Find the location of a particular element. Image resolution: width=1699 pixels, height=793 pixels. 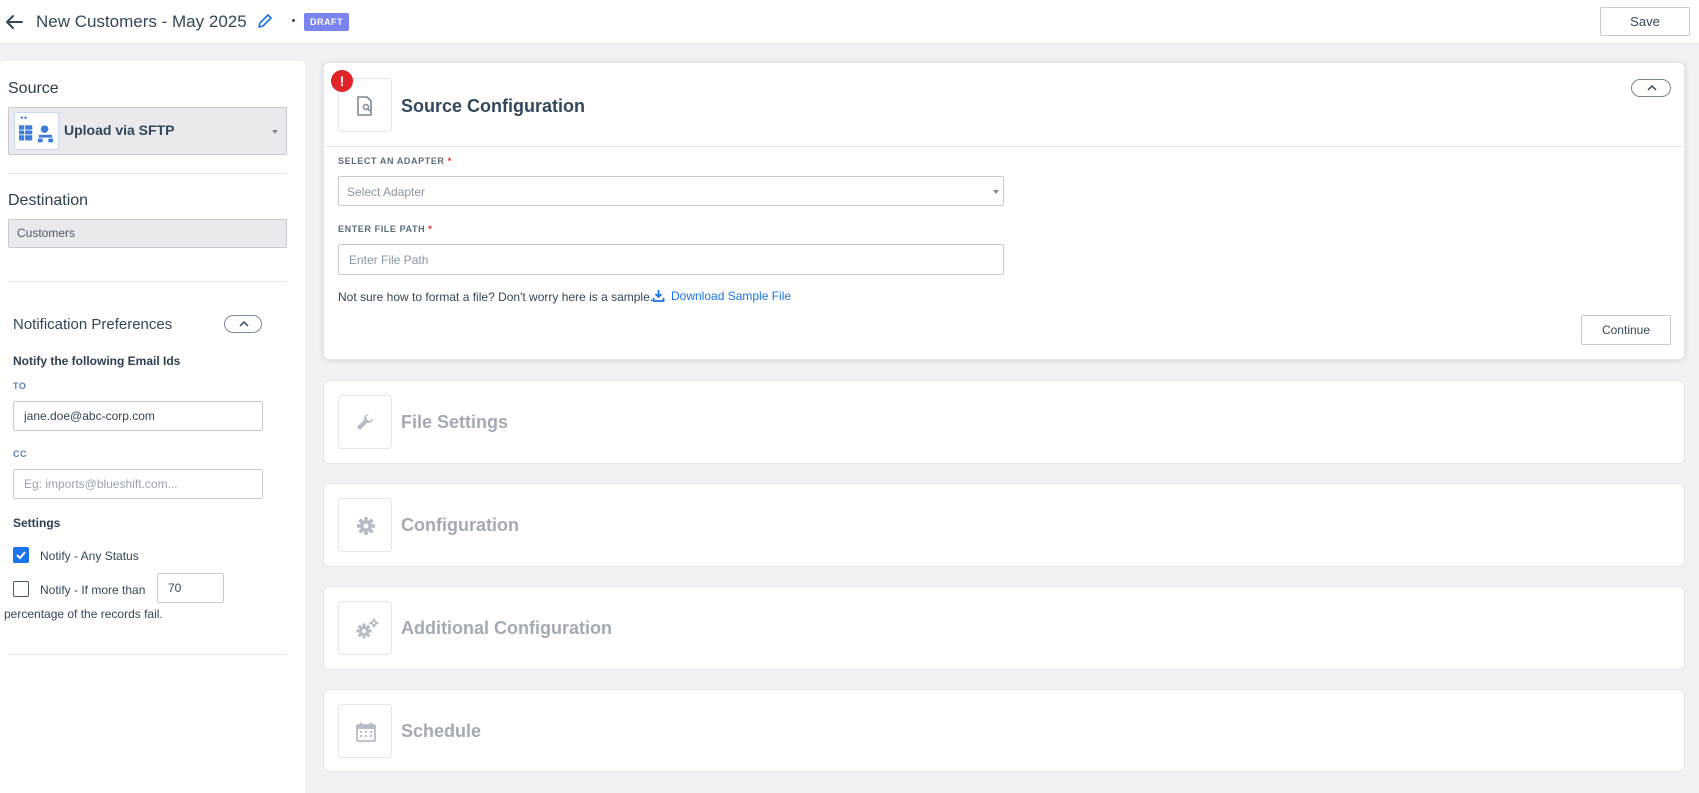

to-email-input is located at coordinates (138, 416).